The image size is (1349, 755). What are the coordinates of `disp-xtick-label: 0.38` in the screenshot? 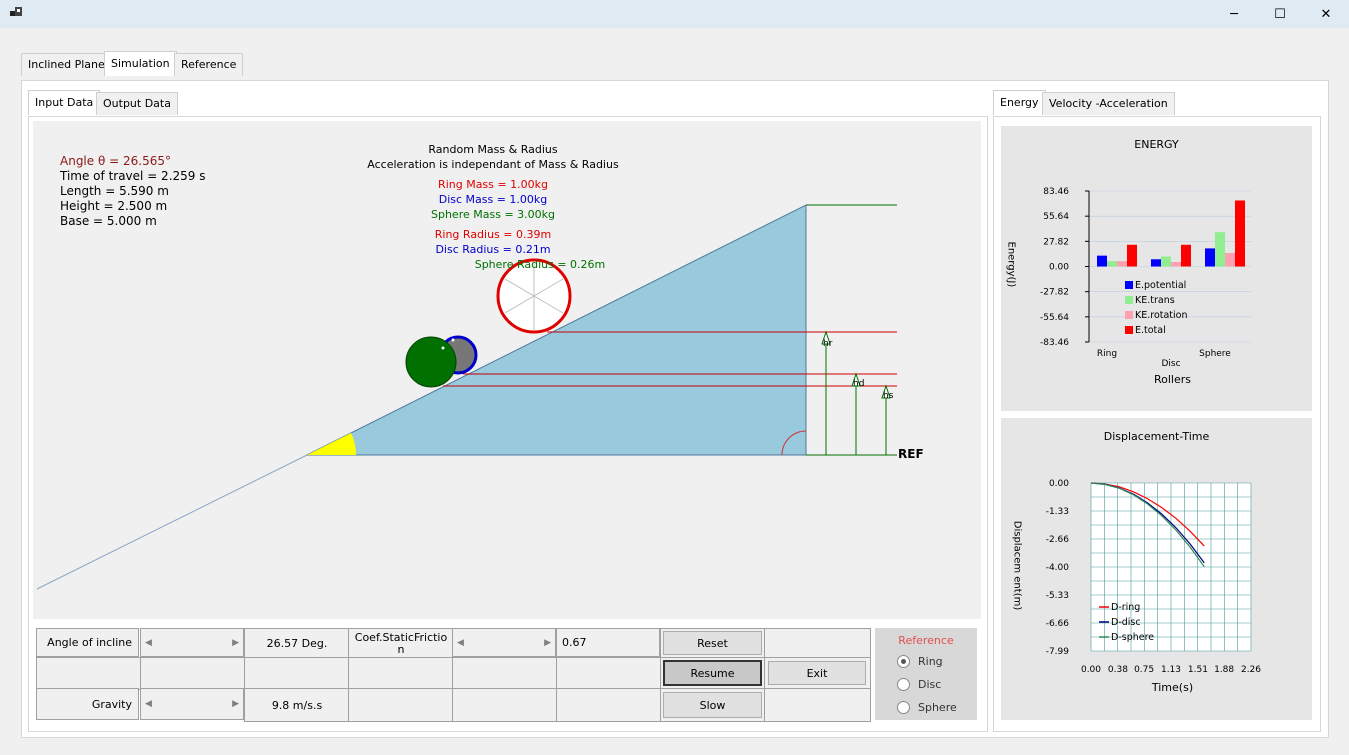 It's located at (1118, 670).